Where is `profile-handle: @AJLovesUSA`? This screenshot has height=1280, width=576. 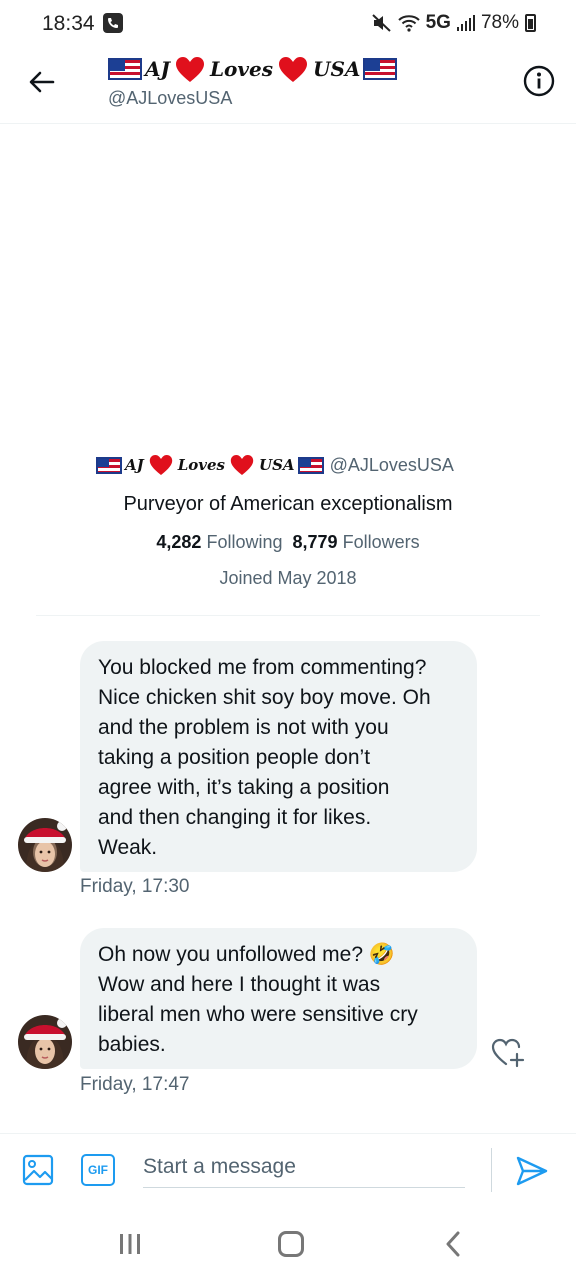
profile-handle: @AJLovesUSA is located at coordinates (391, 464).